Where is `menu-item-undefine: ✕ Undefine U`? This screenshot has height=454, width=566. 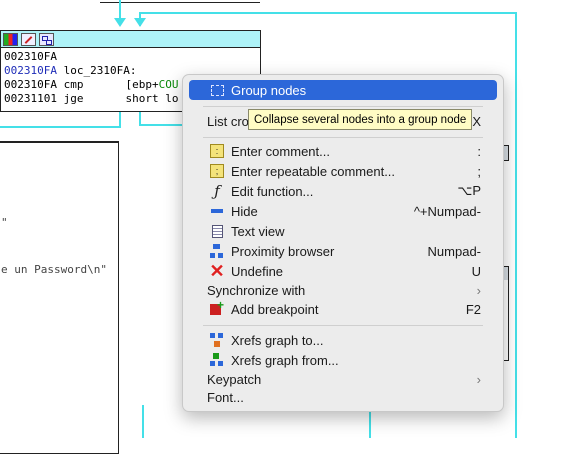 menu-item-undefine: ✕ Undefine U is located at coordinates (343, 271).